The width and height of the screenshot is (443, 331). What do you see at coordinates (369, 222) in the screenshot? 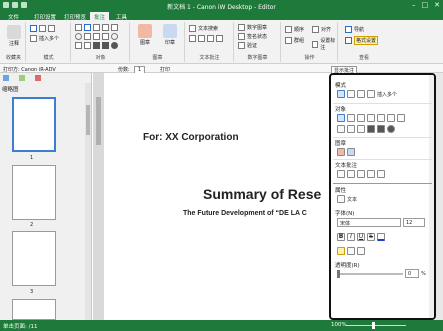
I see `font-select: 宋体` at bounding box center [369, 222].